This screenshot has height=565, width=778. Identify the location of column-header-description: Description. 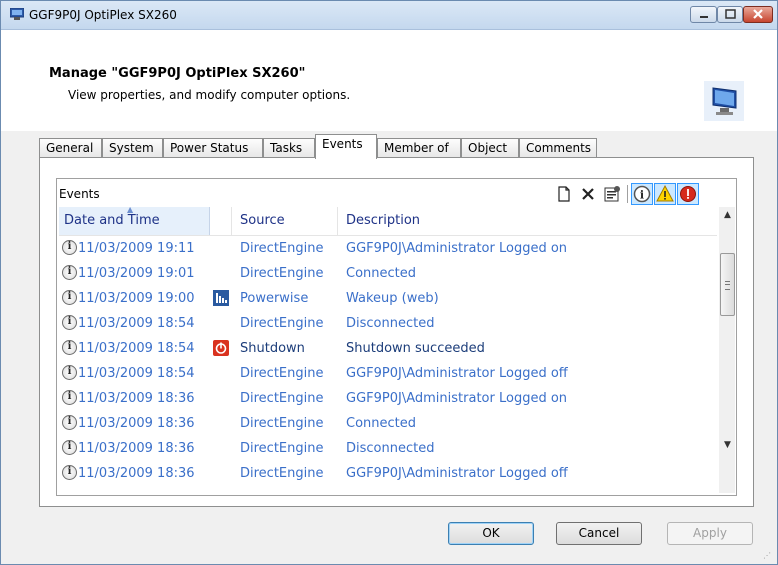
(496, 221).